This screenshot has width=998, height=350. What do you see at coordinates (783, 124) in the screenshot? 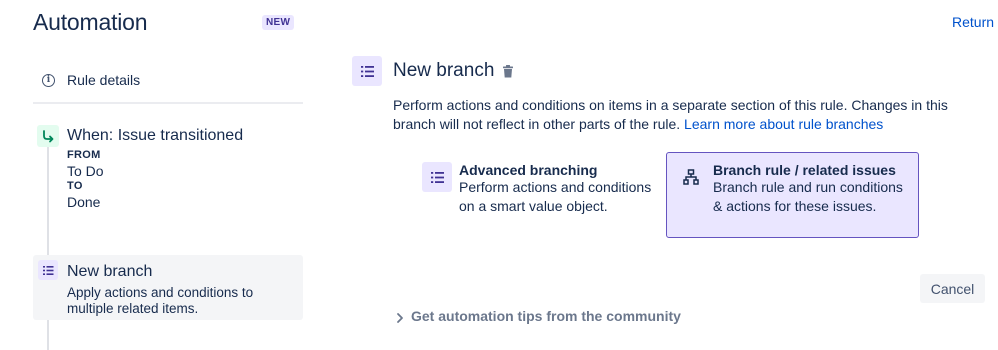
I see `learn-more-link: Learn more about rule branches` at bounding box center [783, 124].